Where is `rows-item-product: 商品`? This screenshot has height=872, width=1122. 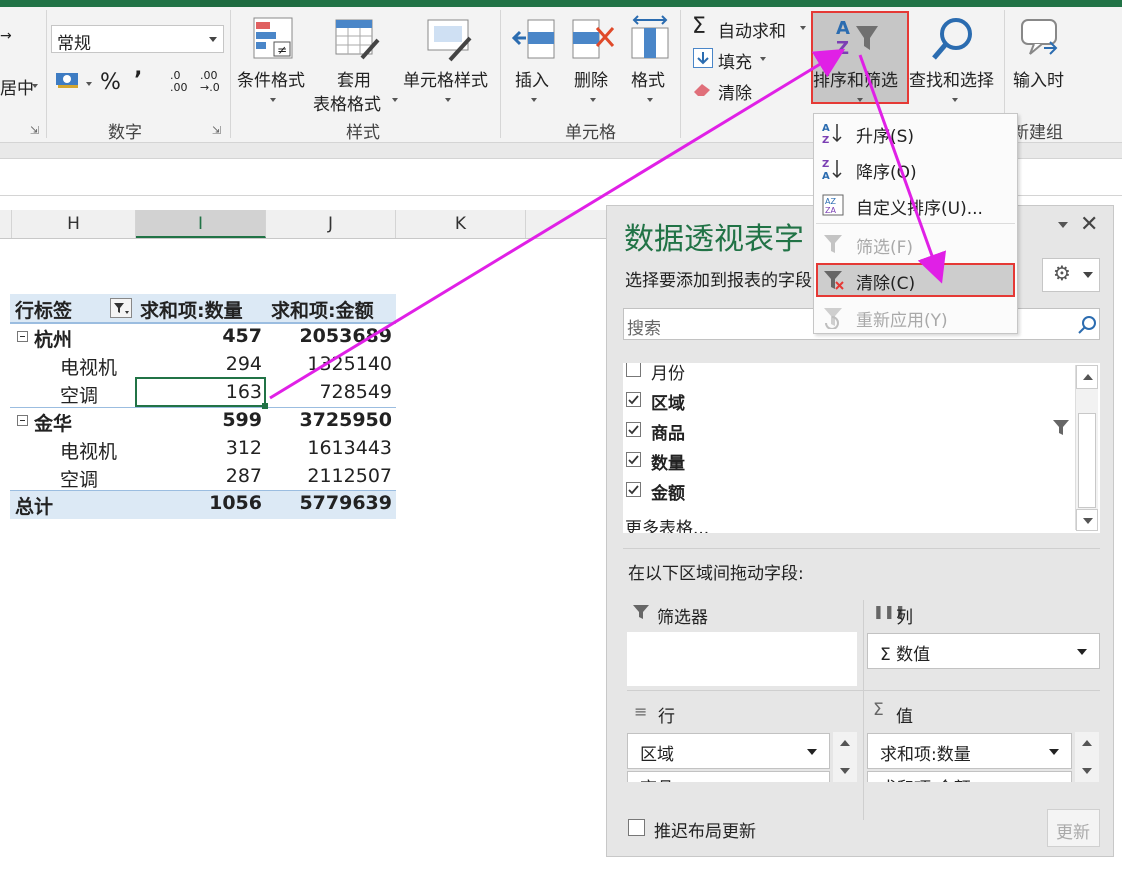
rows-item-product: 商品 is located at coordinates (728, 776).